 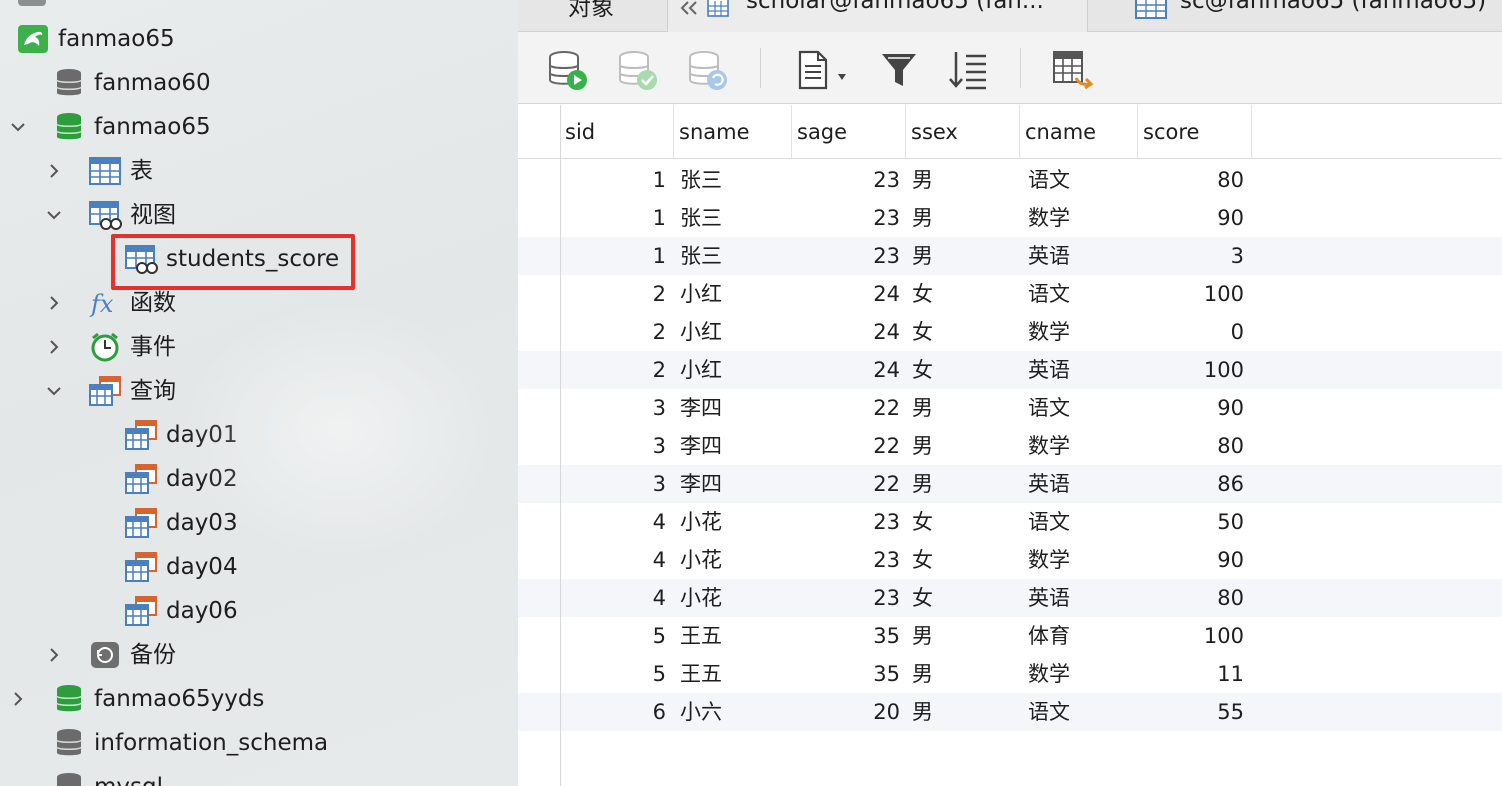 I want to click on column-header-score: score, so click(x=1195, y=132).